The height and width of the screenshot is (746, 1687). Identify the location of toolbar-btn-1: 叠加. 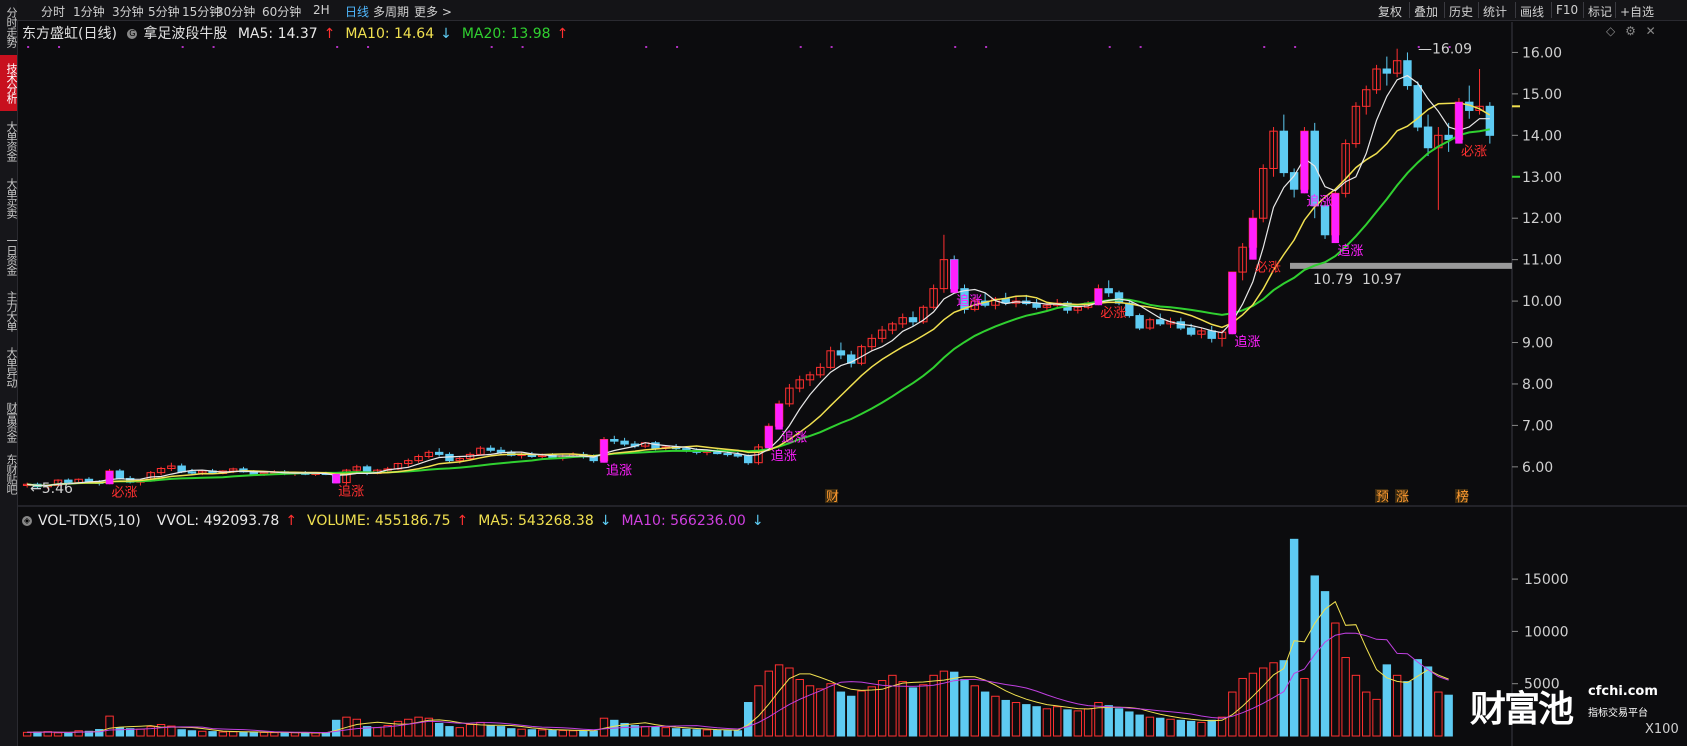
(1426, 11).